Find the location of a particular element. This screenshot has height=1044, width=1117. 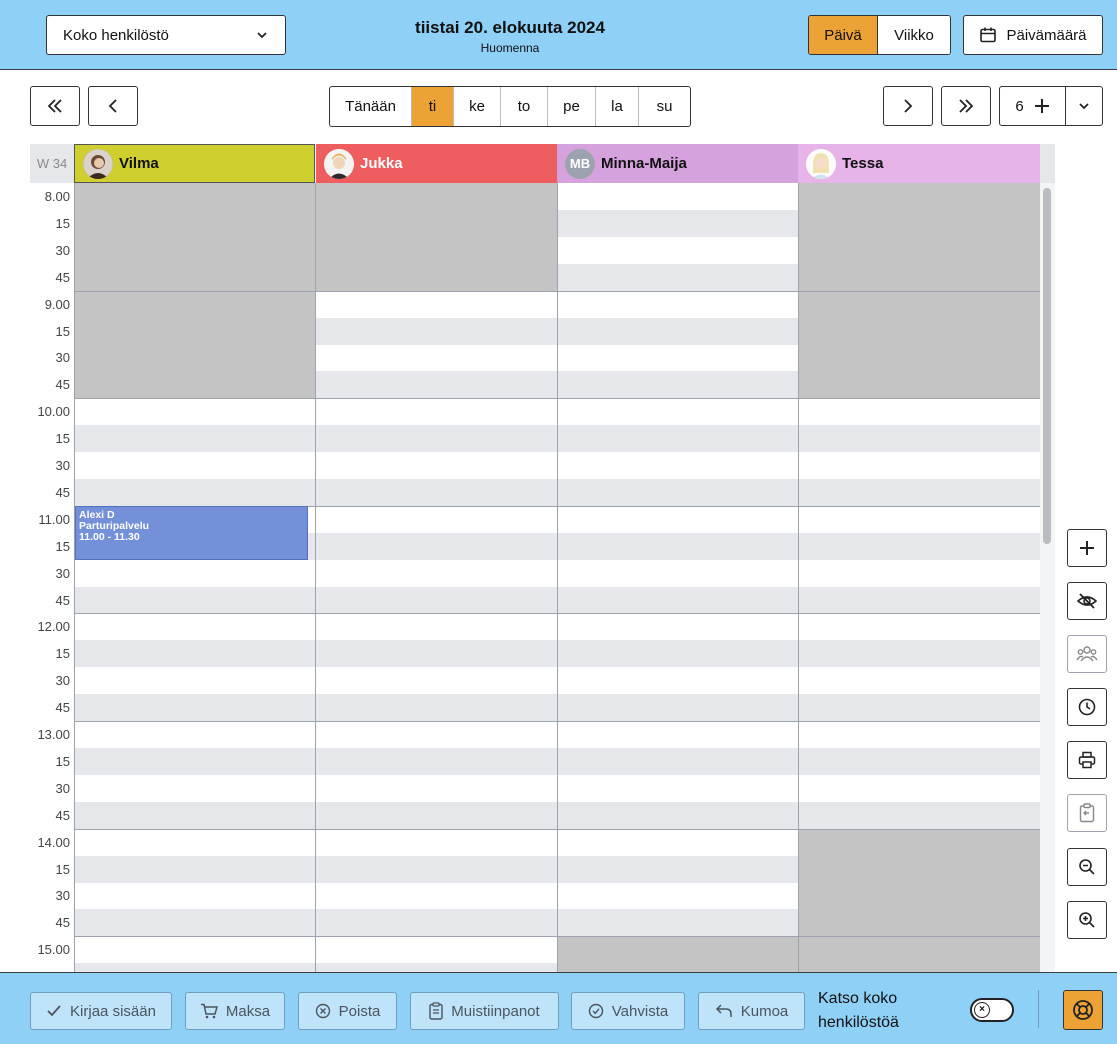

avatar: MB is located at coordinates (580, 163).